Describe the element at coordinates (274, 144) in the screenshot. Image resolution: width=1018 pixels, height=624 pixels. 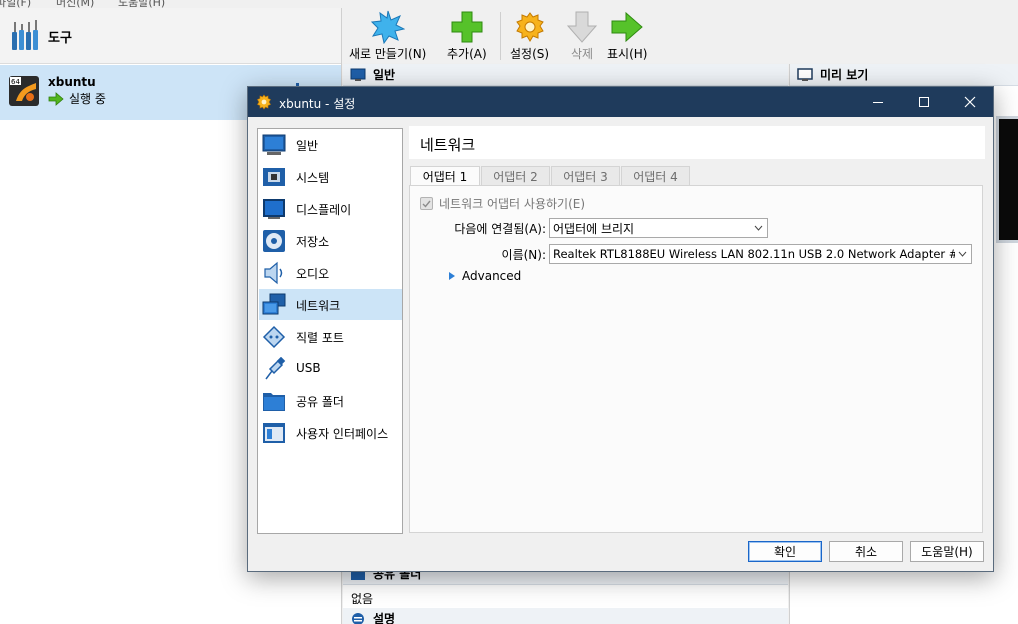
I see `general-monitor-icon` at that location.